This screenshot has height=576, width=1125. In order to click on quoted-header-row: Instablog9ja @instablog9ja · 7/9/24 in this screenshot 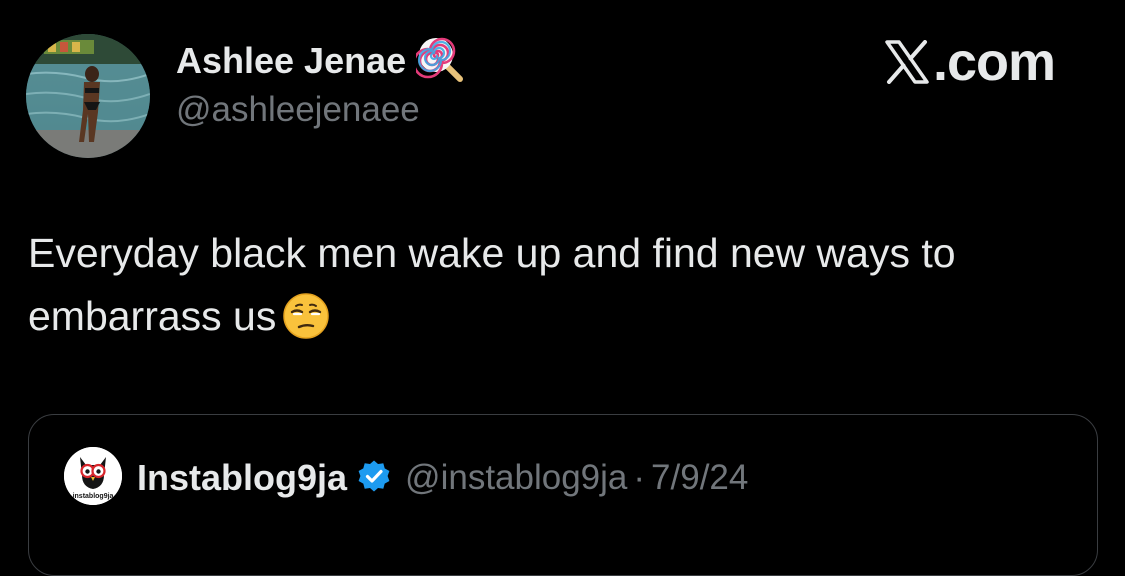, I will do `click(442, 478)`.